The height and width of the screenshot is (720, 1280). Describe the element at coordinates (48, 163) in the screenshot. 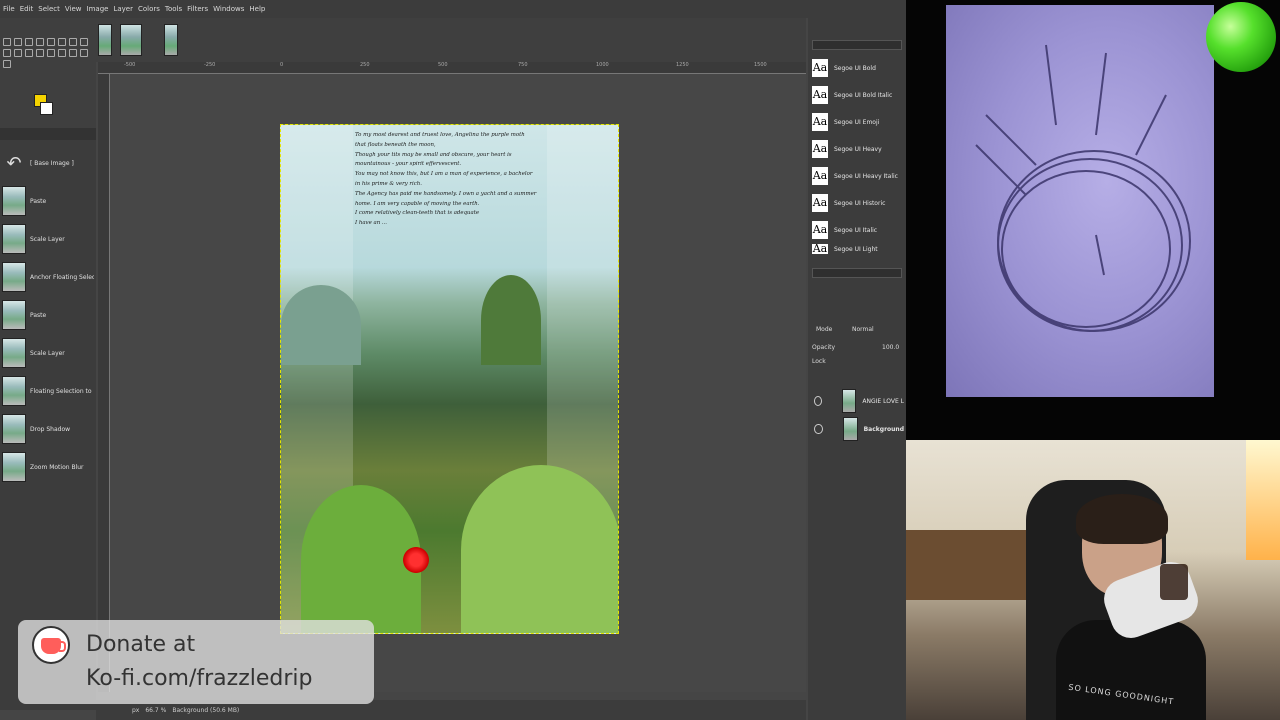

I see `history-item: ↶ [ Base Image ]` at that location.